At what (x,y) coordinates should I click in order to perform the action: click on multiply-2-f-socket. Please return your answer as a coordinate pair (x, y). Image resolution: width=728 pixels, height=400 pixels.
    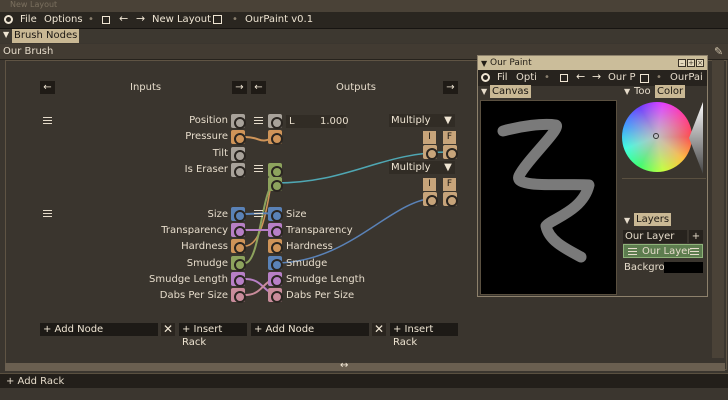
    Looking at the image, I should click on (450, 199).